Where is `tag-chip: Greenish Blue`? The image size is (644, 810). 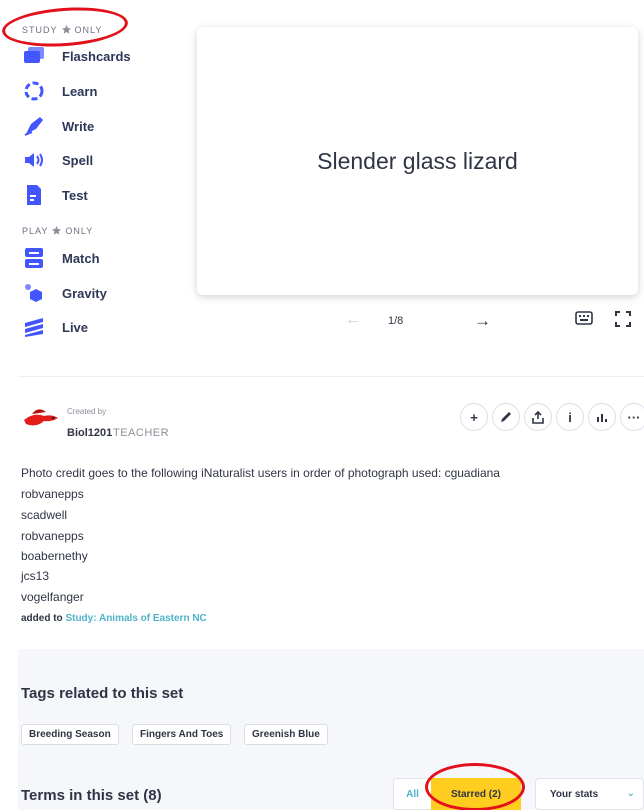 tag-chip: Greenish Blue is located at coordinates (286, 734).